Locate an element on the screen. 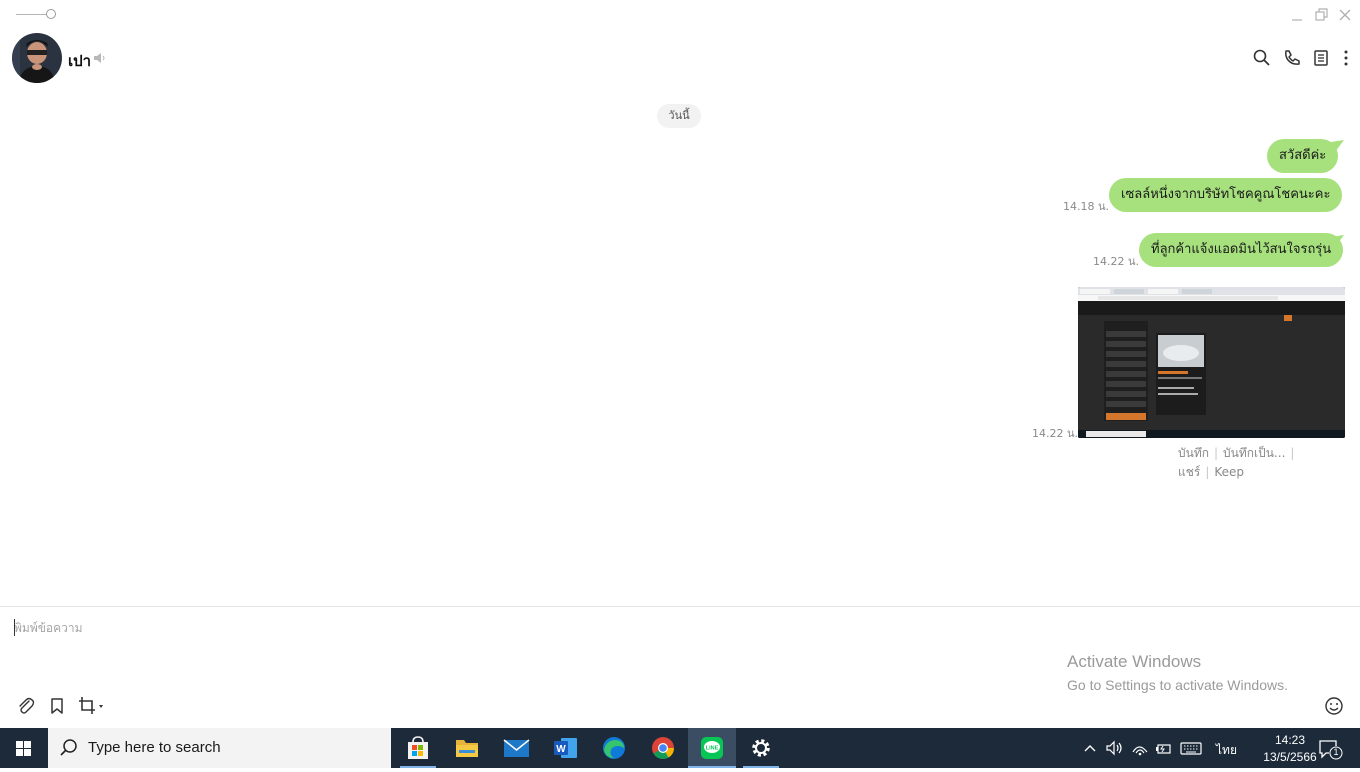 Image resolution: width=1360 pixels, height=772 pixels. share-link: แชร์ is located at coordinates (1189, 472).